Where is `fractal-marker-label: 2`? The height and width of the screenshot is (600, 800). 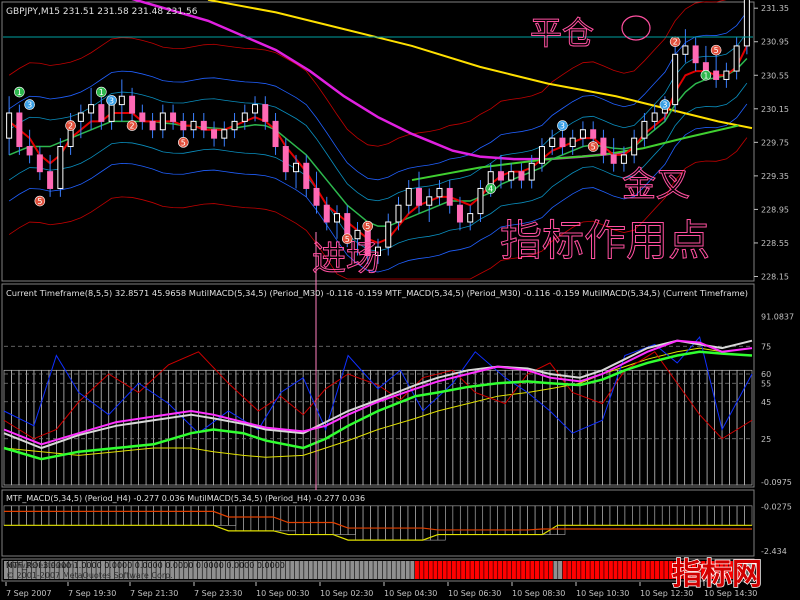 fractal-marker-label: 2 is located at coordinates (675, 42).